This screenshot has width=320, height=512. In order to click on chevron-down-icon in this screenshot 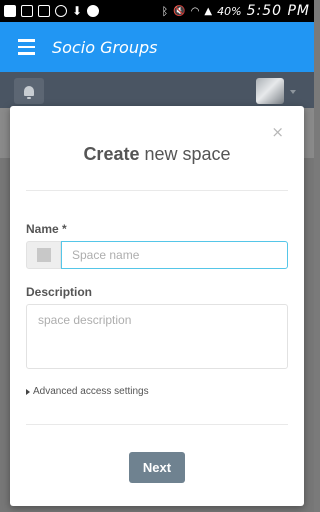, I will do `click(293, 92)`.